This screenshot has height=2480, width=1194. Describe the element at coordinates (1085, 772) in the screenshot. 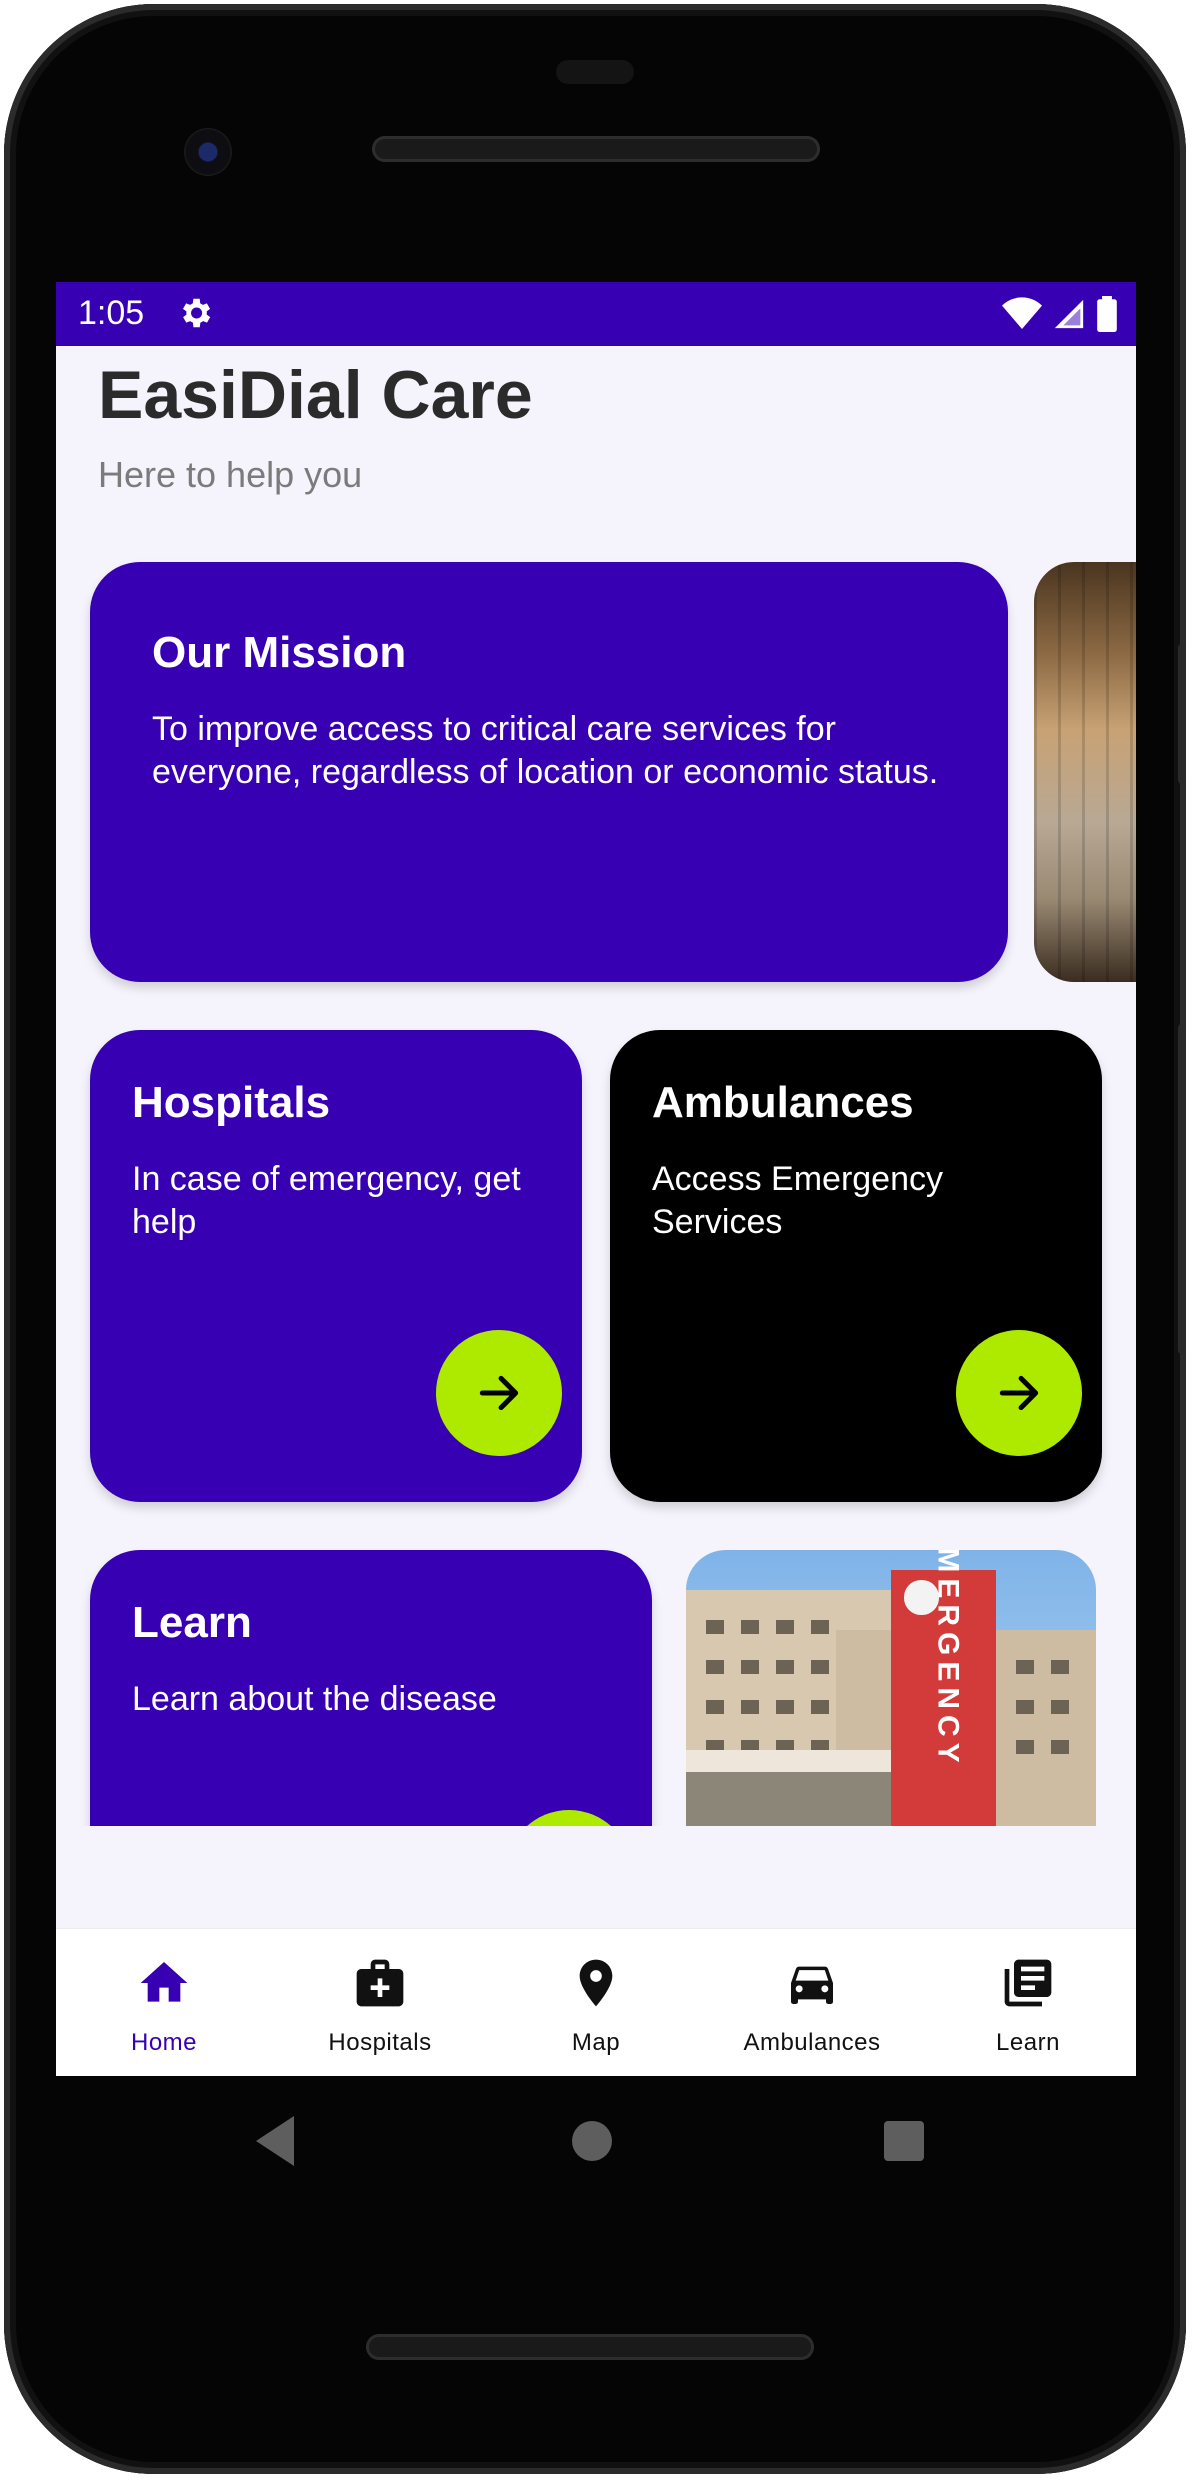

I see `carousel-next-image` at that location.